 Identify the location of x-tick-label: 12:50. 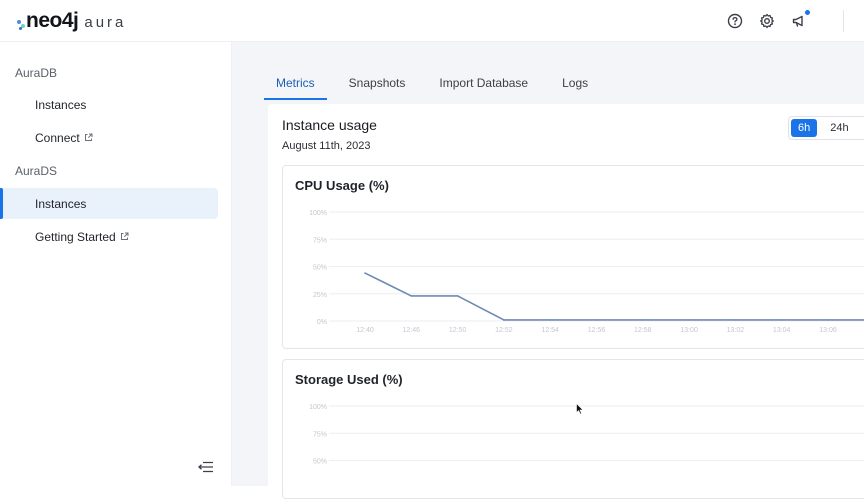
(458, 330).